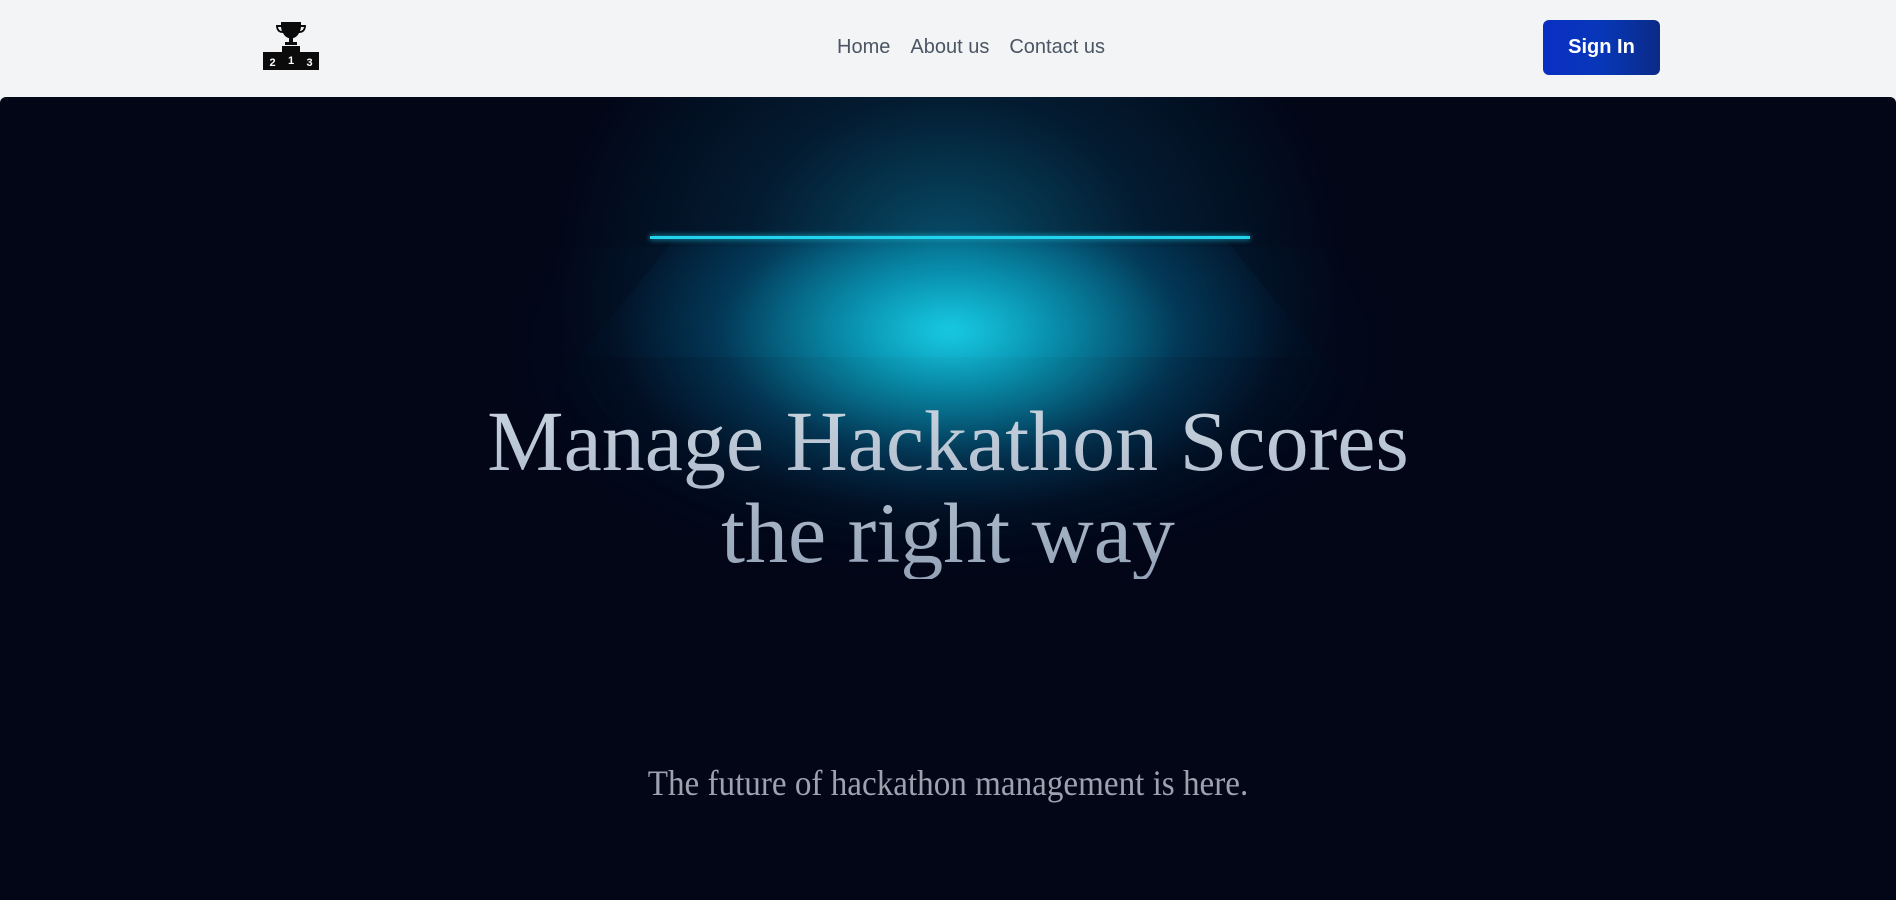 This screenshot has width=1896, height=900. I want to click on lamp-line, so click(950, 237).